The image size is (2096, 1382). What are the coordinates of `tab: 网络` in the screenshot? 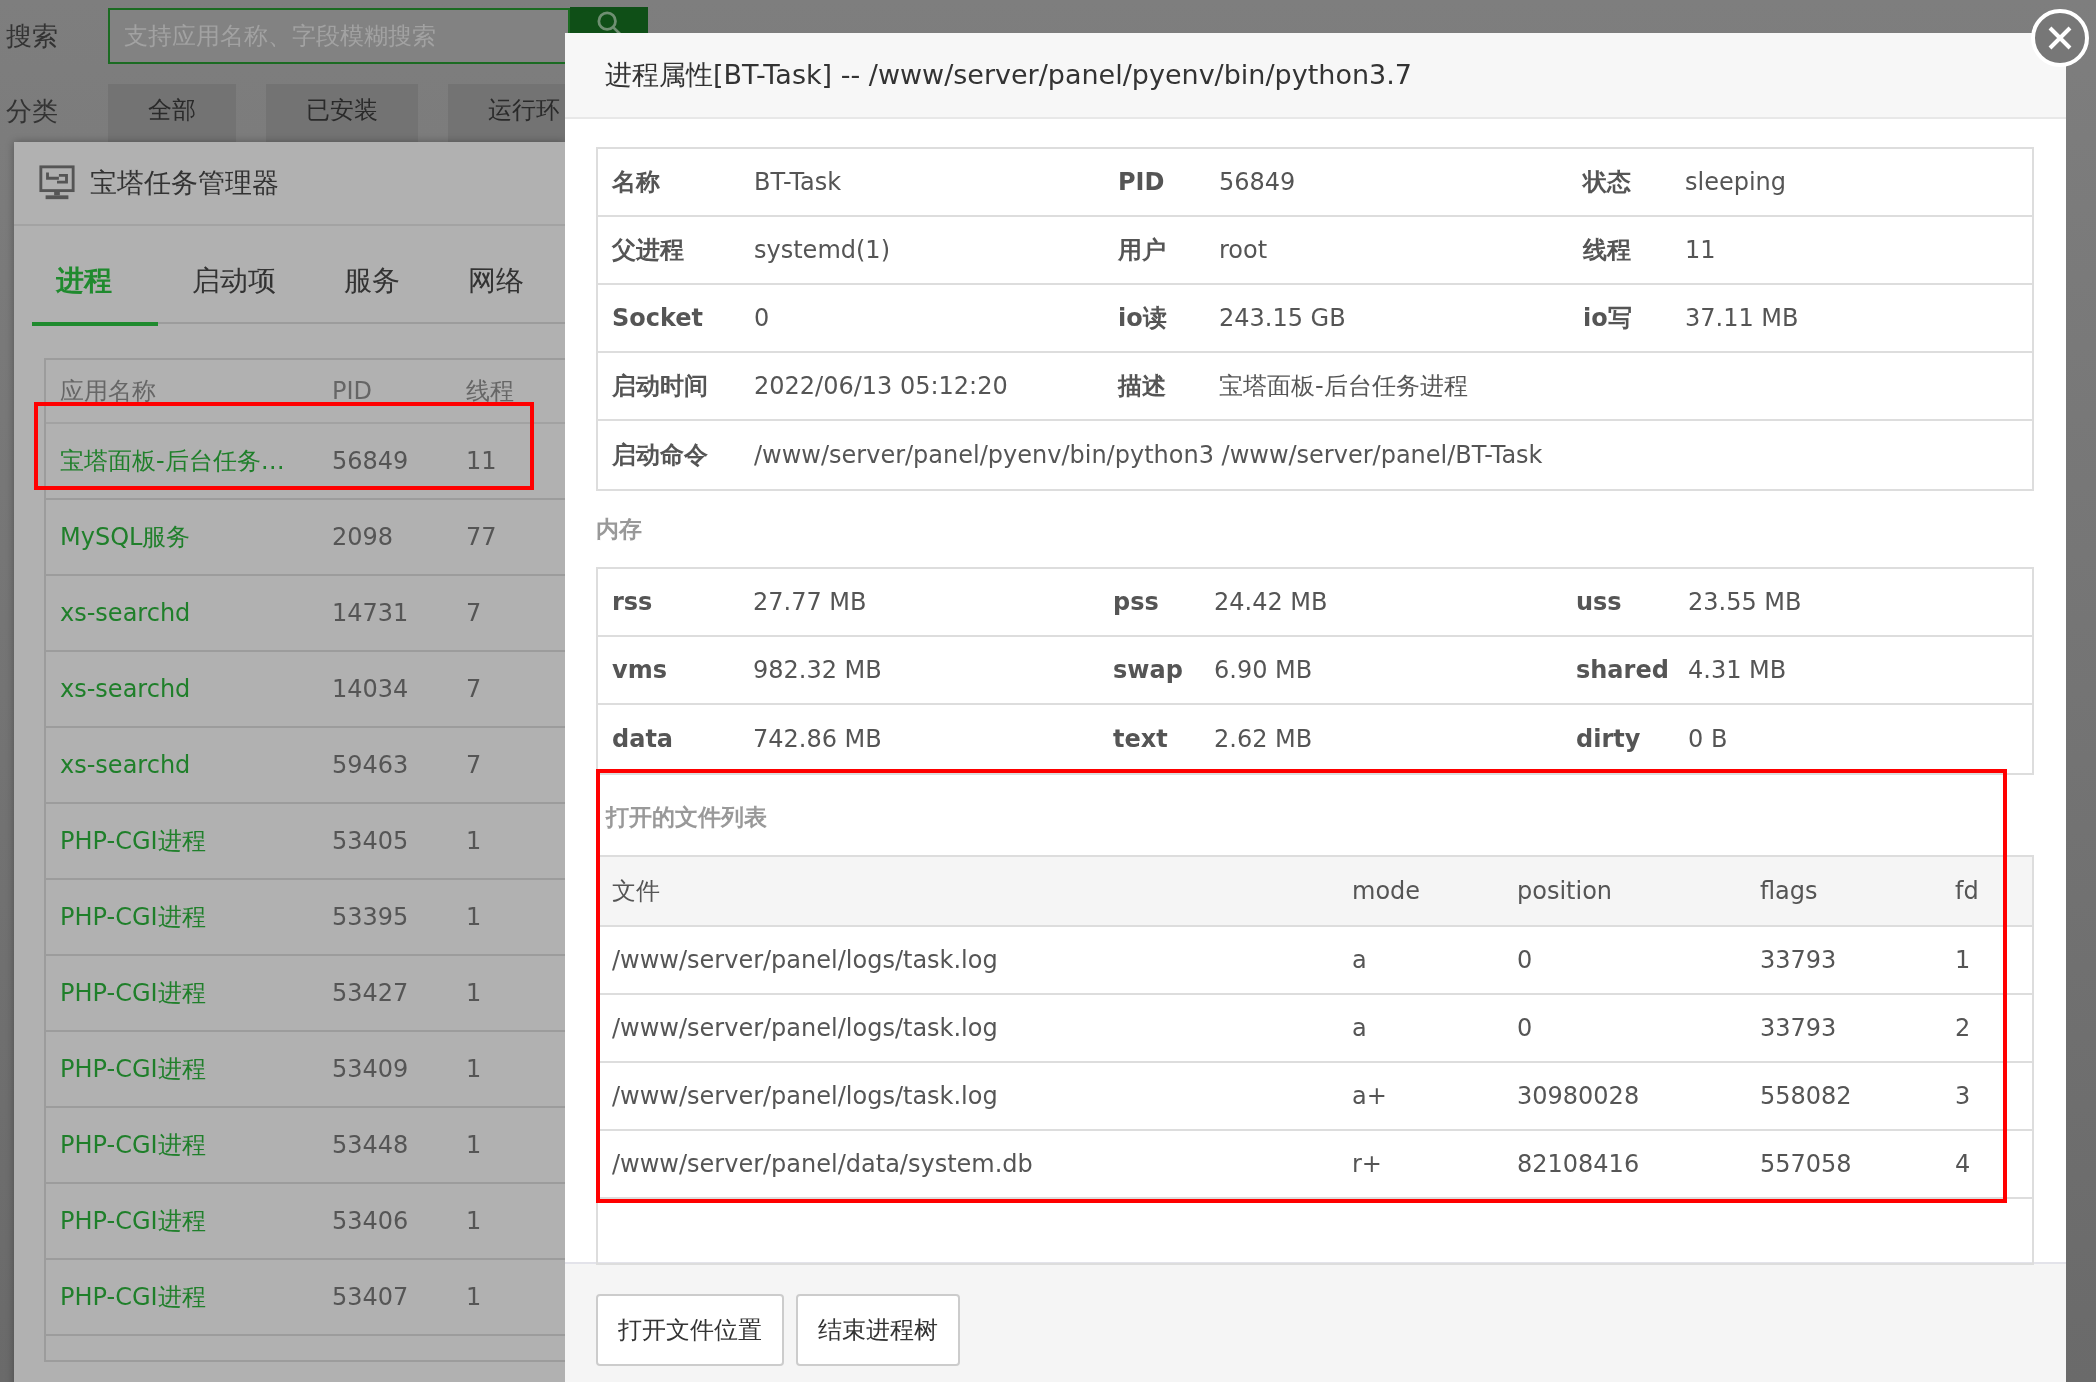 It's located at (496, 281).